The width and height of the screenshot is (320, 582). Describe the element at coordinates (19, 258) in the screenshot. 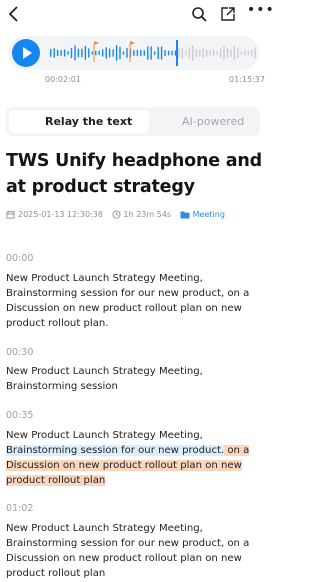

I see `timestamp: 00:00` at that location.